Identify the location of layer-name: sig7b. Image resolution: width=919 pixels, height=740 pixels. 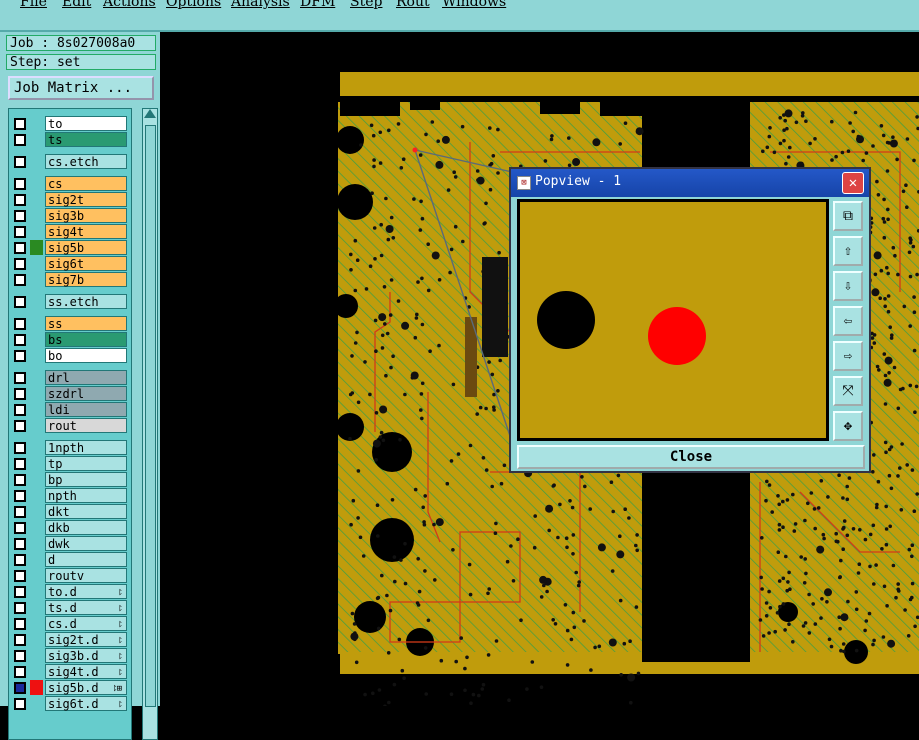
(86, 279).